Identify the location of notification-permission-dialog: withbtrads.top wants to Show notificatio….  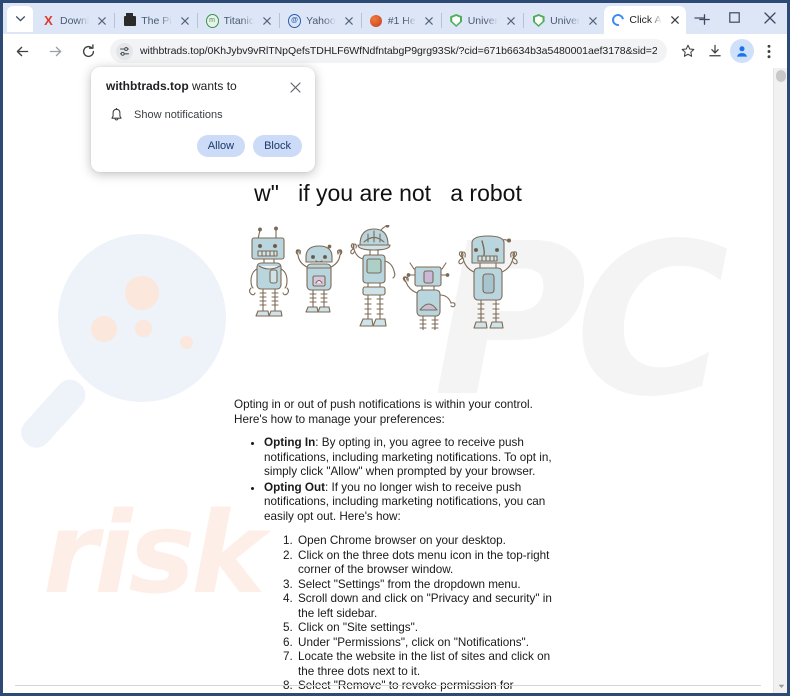
(203, 119).